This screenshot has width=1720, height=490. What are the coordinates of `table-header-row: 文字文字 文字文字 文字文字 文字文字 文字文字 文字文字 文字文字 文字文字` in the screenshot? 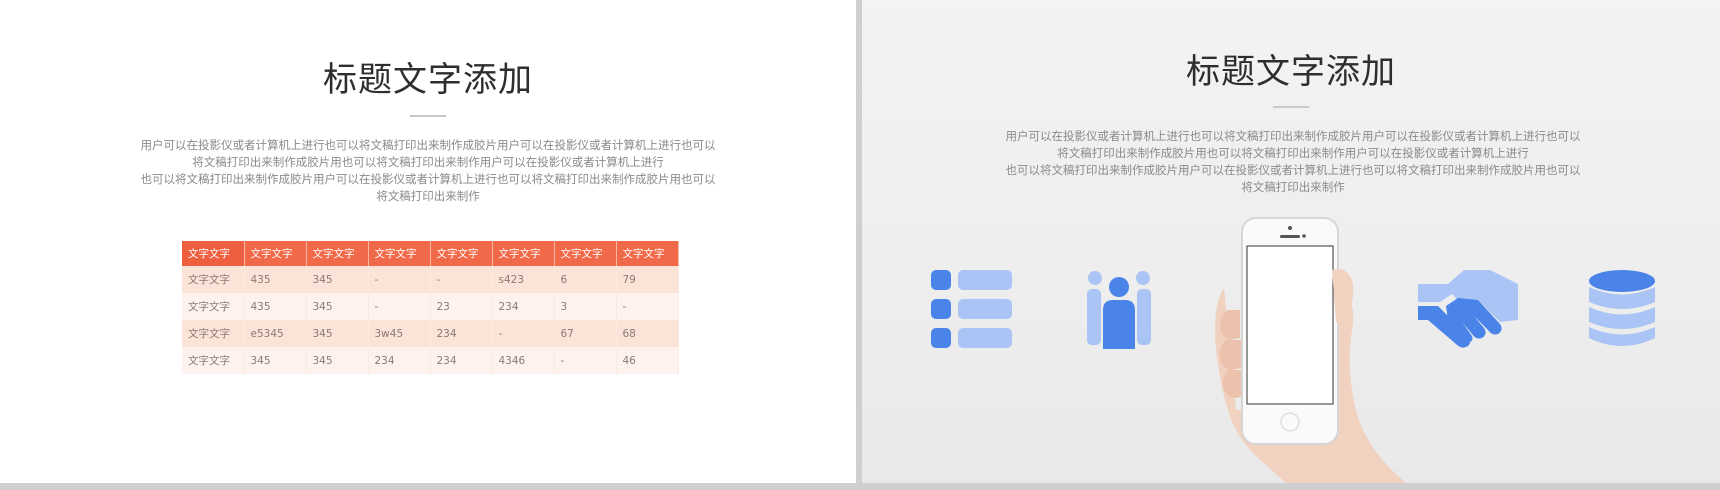 It's located at (430, 253).